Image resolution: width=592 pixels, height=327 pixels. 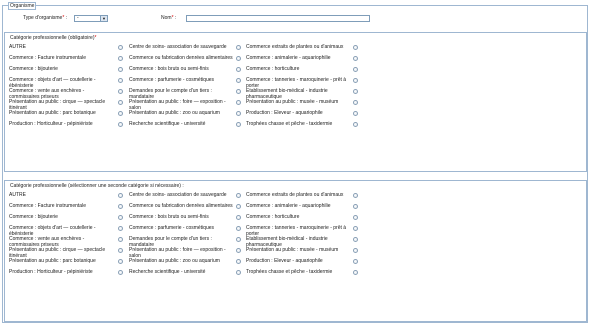 I want to click on fieldset-legend: Organisme, so click(x=22, y=6).